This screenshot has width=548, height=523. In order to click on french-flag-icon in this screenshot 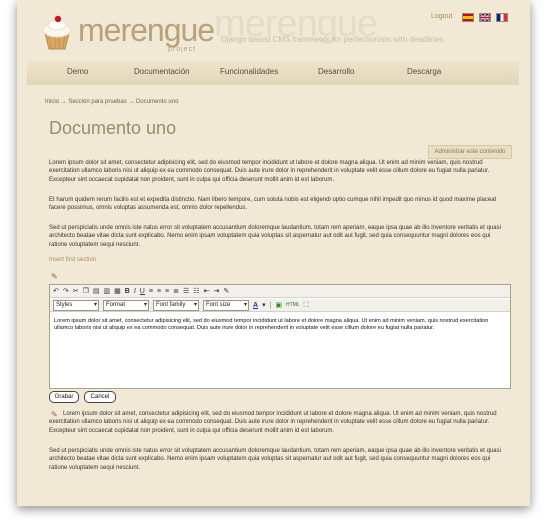, I will do `click(502, 17)`.